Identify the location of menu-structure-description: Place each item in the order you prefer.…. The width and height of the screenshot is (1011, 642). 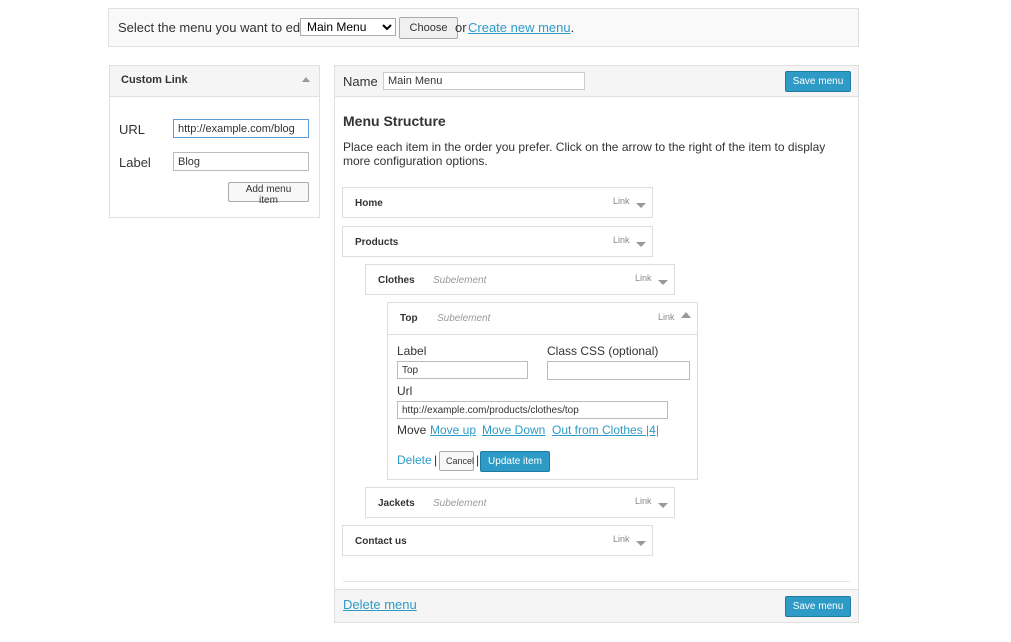
(584, 154).